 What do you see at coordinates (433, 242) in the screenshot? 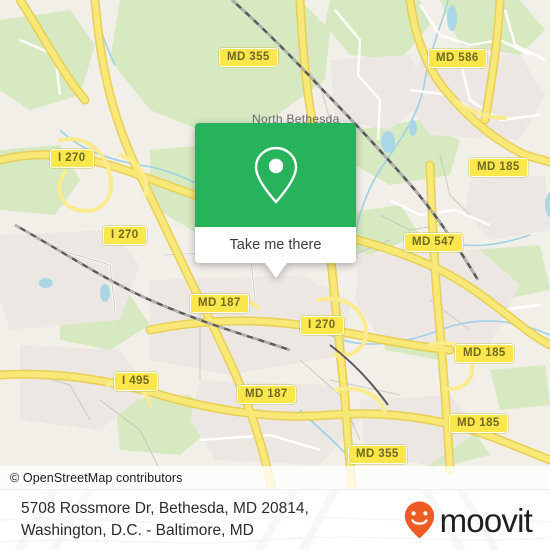
I see `road-shield: MD 547` at bounding box center [433, 242].